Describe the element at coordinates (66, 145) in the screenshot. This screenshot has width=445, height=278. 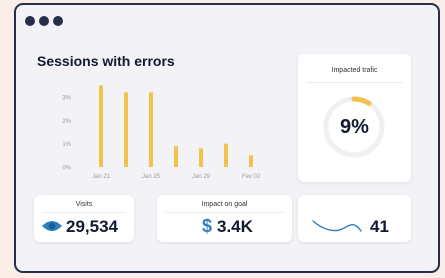
I see `y-tick-label: 1%` at that location.